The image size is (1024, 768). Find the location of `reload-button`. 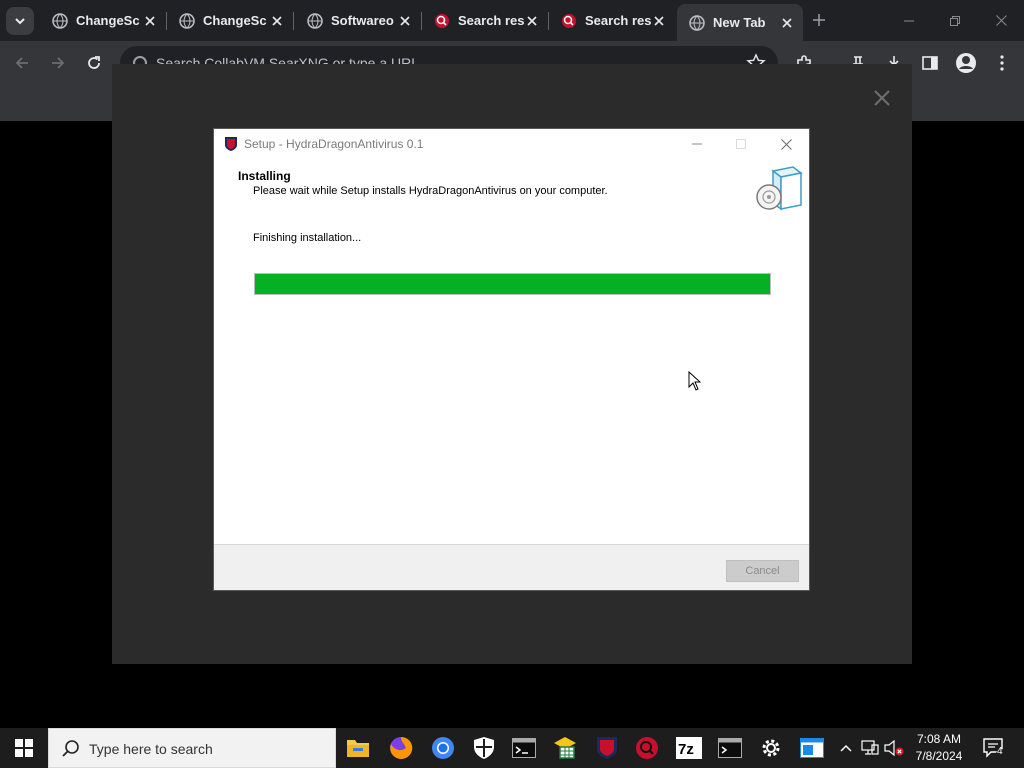

reload-button is located at coordinates (94, 63).